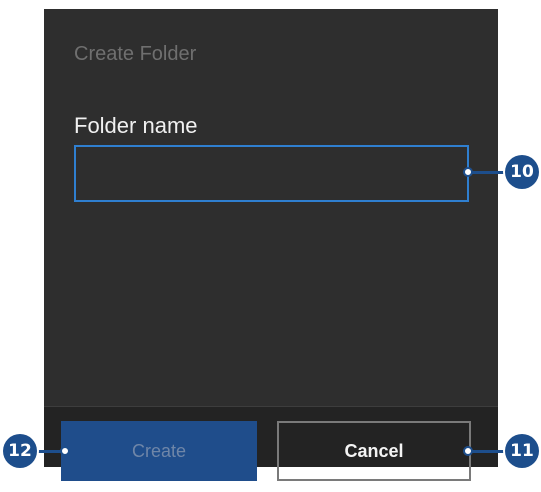 Image resolution: width=541 pixels, height=492 pixels. What do you see at coordinates (65, 451) in the screenshot?
I see `callout-12-dot` at bounding box center [65, 451].